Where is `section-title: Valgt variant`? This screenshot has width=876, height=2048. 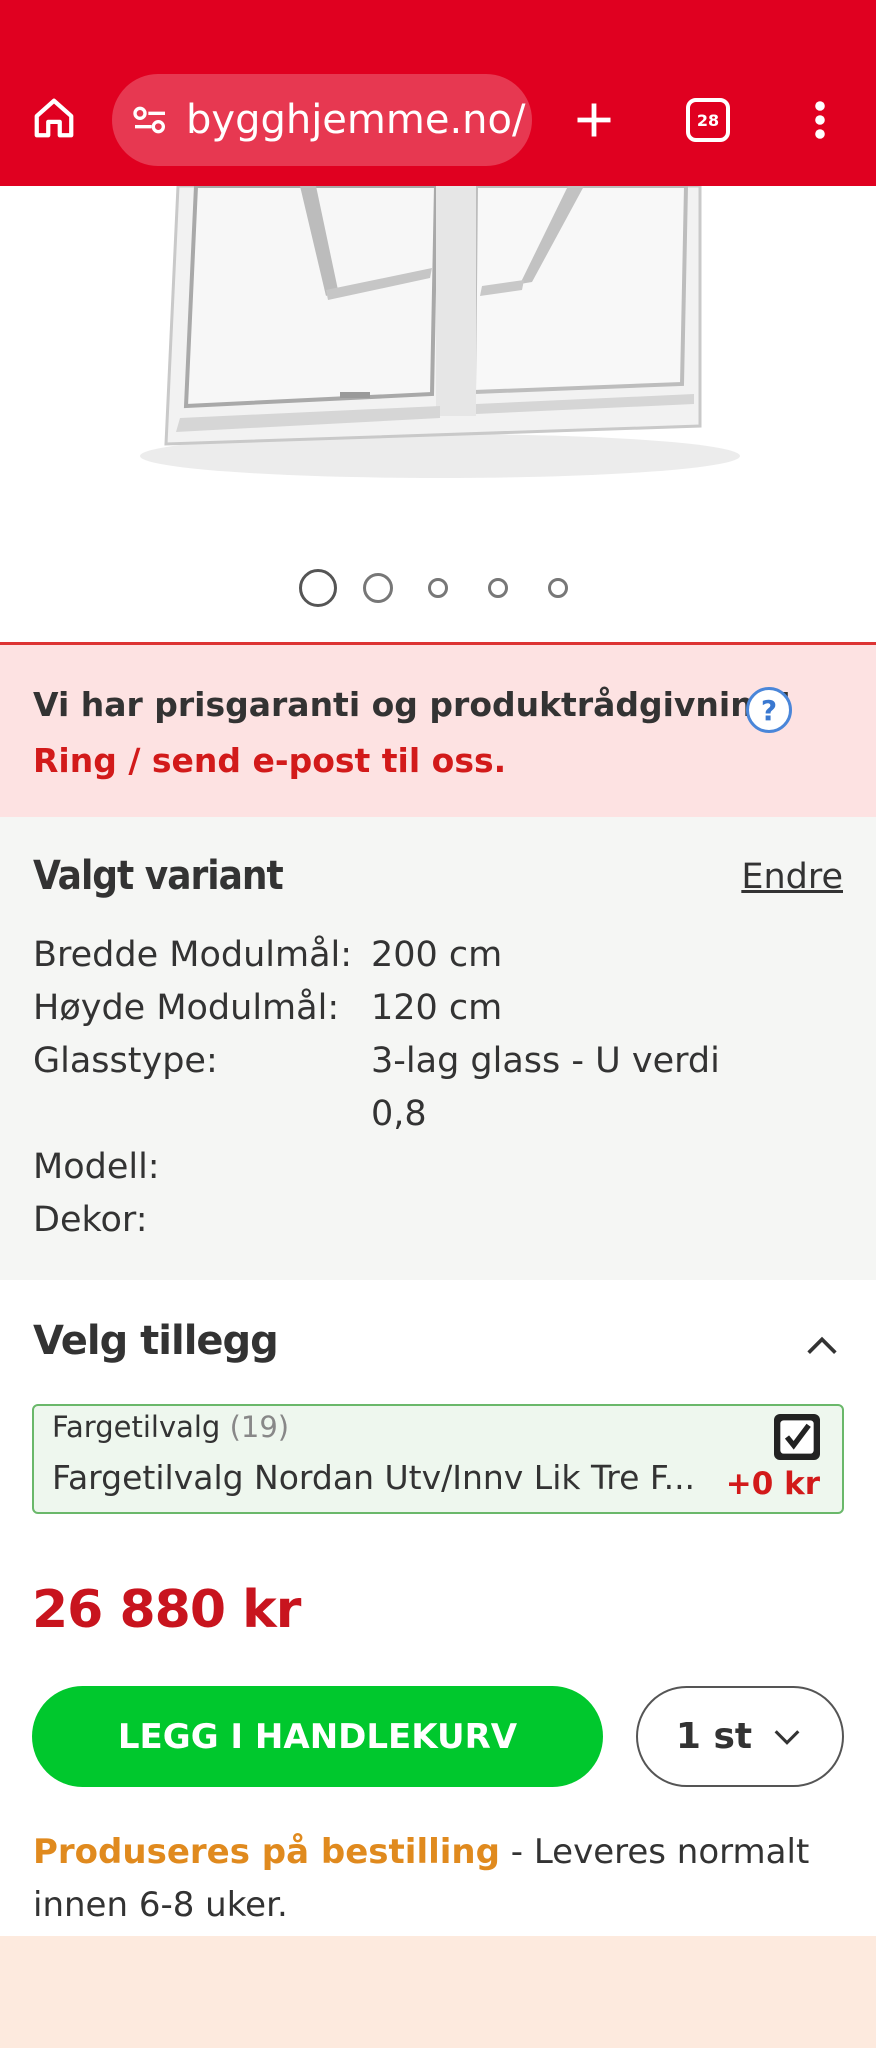 section-title: Valgt variant is located at coordinates (158, 876).